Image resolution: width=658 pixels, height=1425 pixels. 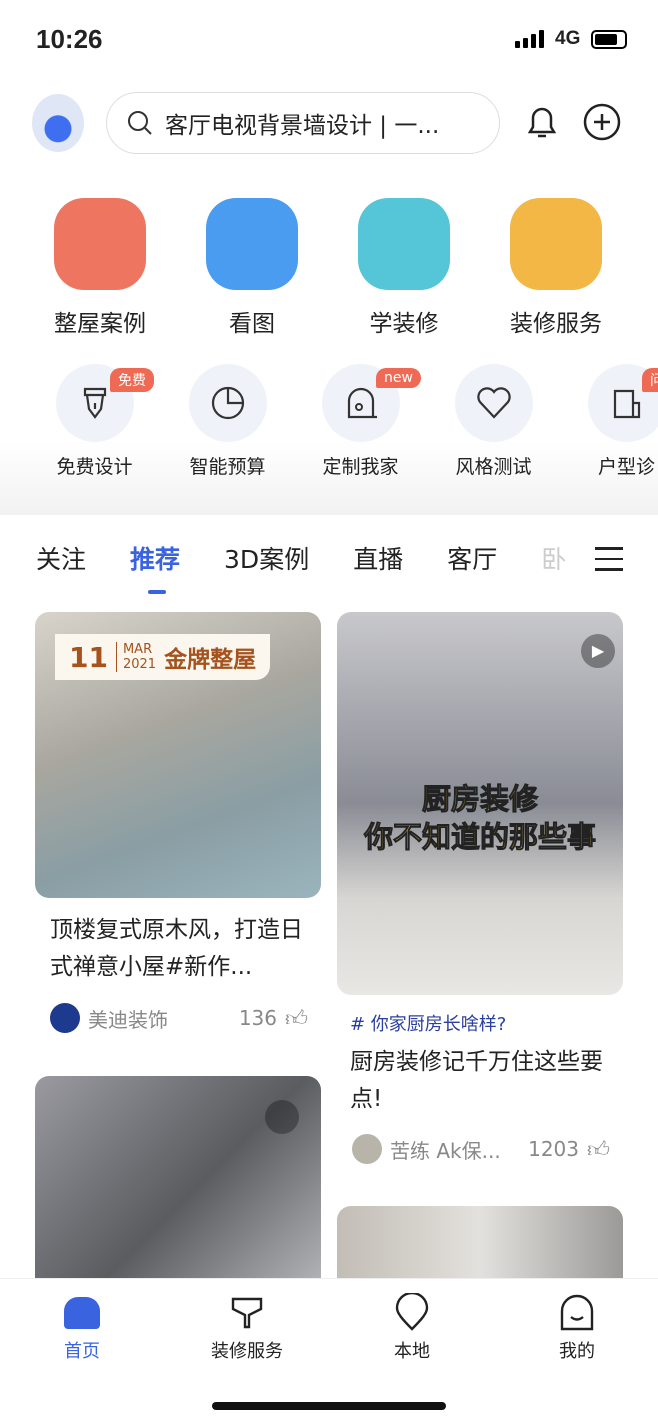 I want to click on assistant-avatar, so click(x=58, y=123).